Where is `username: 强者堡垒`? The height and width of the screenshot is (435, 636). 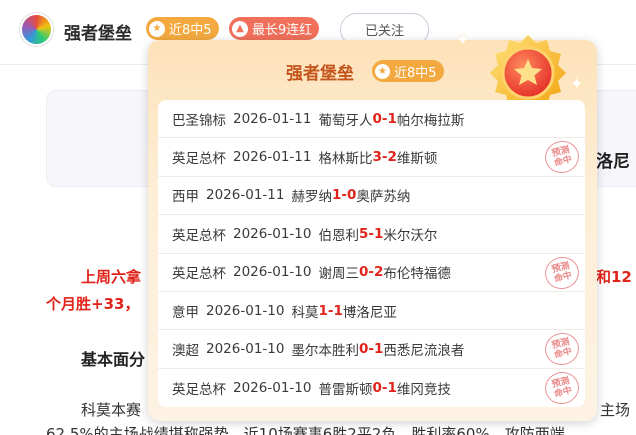 username: 强者堡垒 is located at coordinates (98, 31).